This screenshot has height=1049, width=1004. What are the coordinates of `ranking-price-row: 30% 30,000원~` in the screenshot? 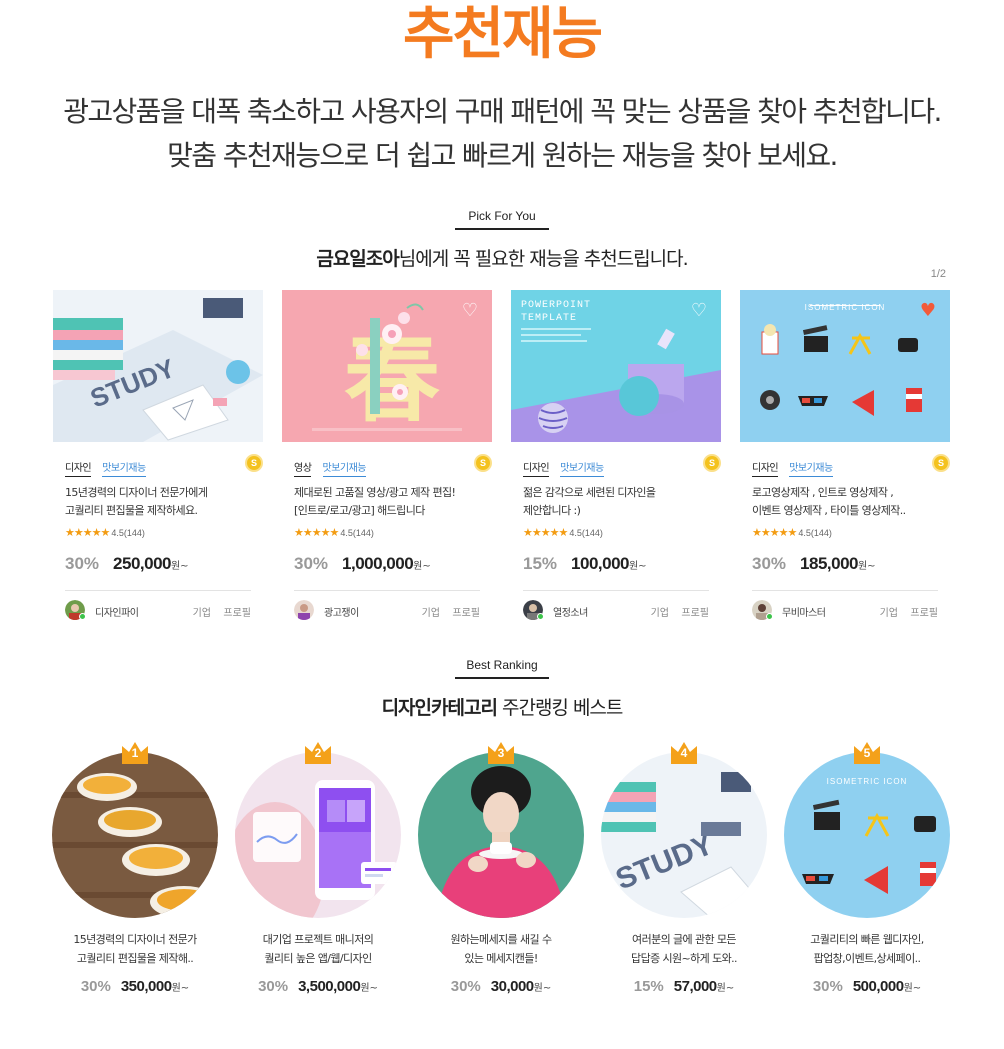 It's located at (501, 985).